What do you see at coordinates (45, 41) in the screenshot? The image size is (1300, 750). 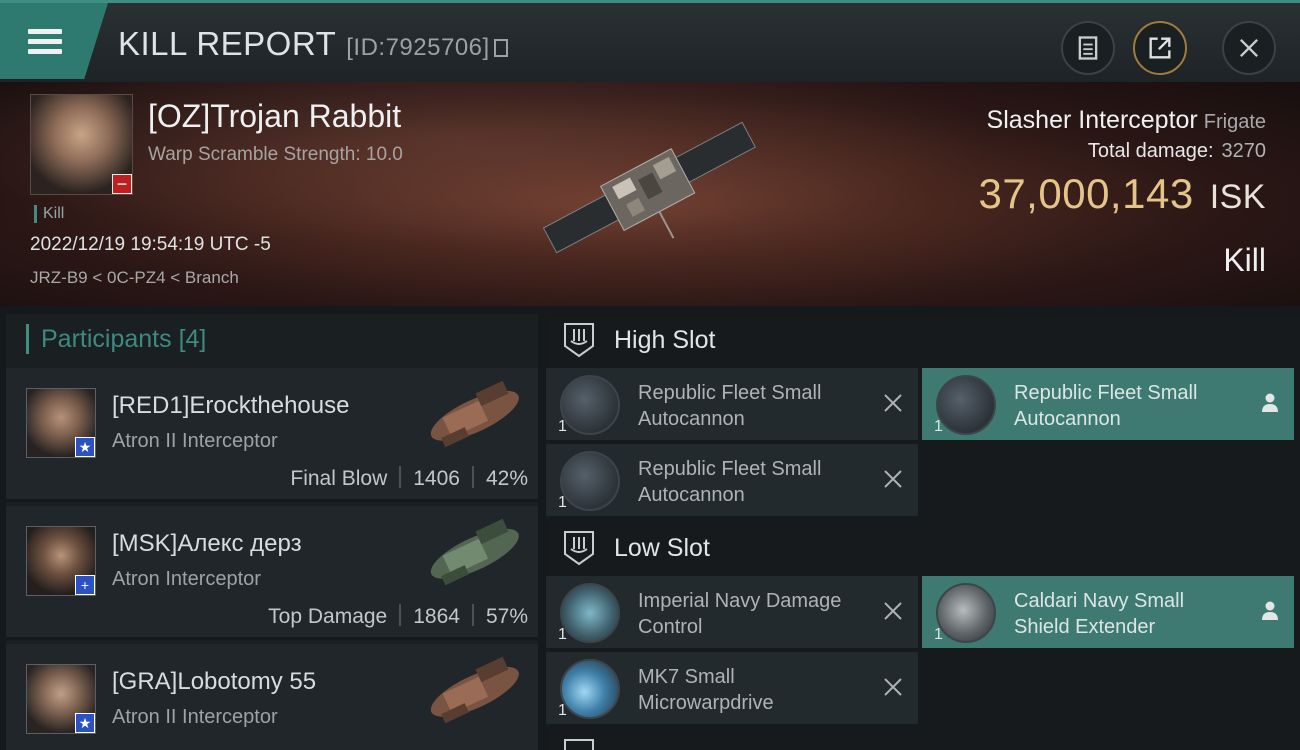 I see `hamburger-icon` at bounding box center [45, 41].